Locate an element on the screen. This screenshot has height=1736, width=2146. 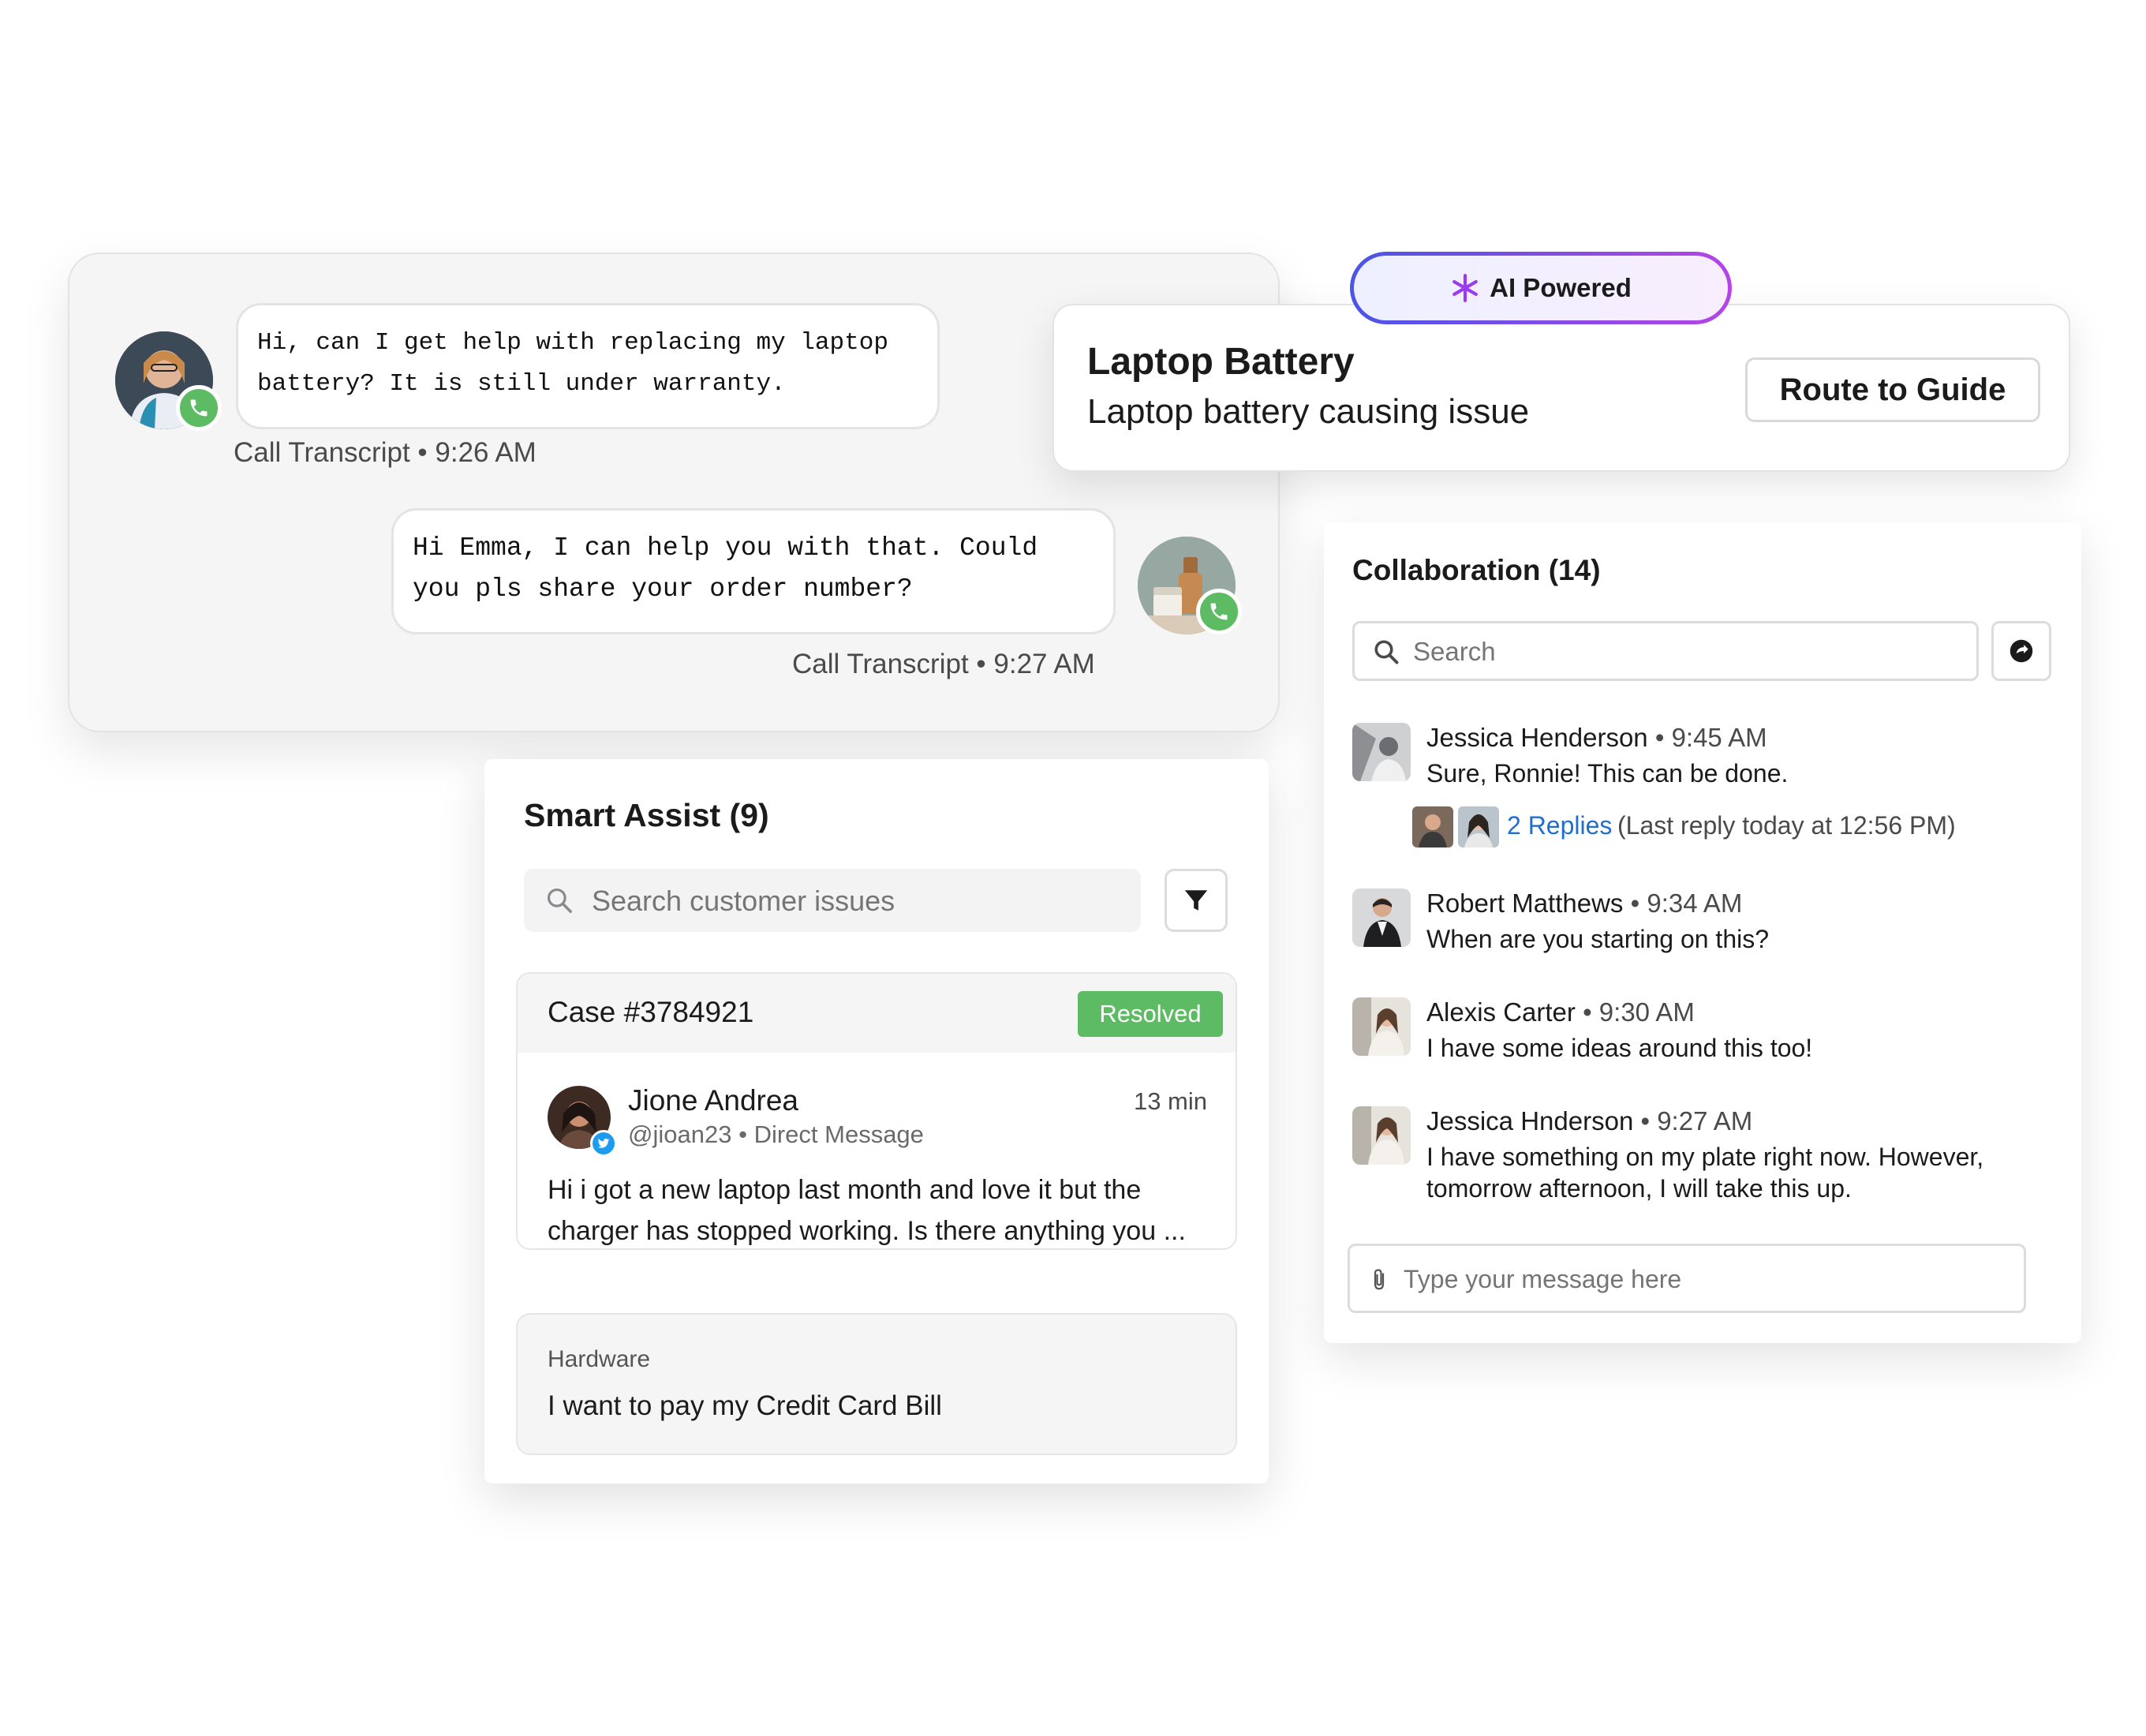
replies-meta: (Last reply today at 12:56 PM) is located at coordinates (1787, 825).